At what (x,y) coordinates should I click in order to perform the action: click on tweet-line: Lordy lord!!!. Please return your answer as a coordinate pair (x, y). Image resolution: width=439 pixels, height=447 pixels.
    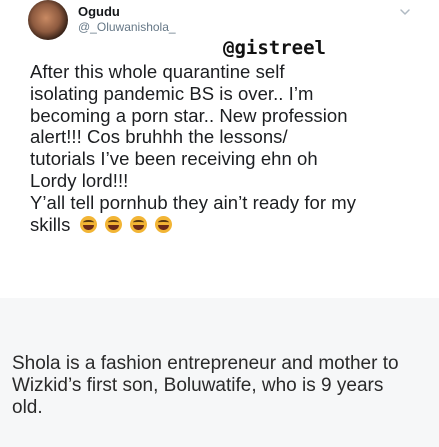
    Looking at the image, I should click on (79, 180).